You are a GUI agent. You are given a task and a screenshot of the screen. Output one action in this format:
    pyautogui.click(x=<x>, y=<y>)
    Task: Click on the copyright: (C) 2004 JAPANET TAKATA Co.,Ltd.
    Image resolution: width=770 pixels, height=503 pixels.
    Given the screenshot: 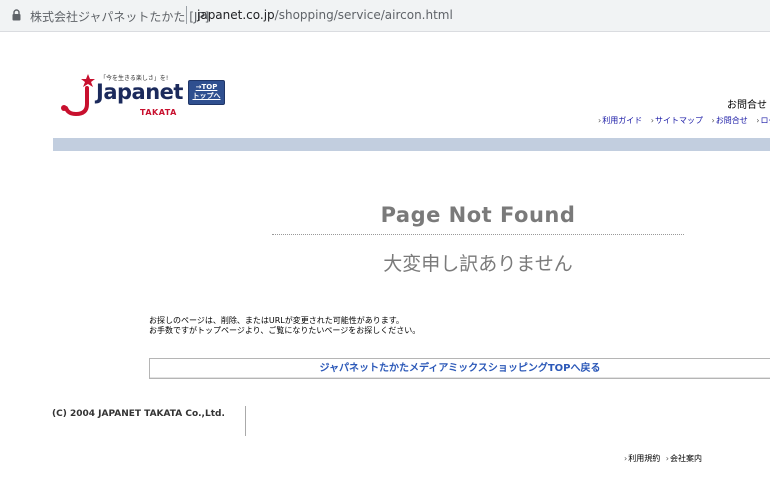 What is the action you would take?
    pyautogui.click(x=138, y=414)
    